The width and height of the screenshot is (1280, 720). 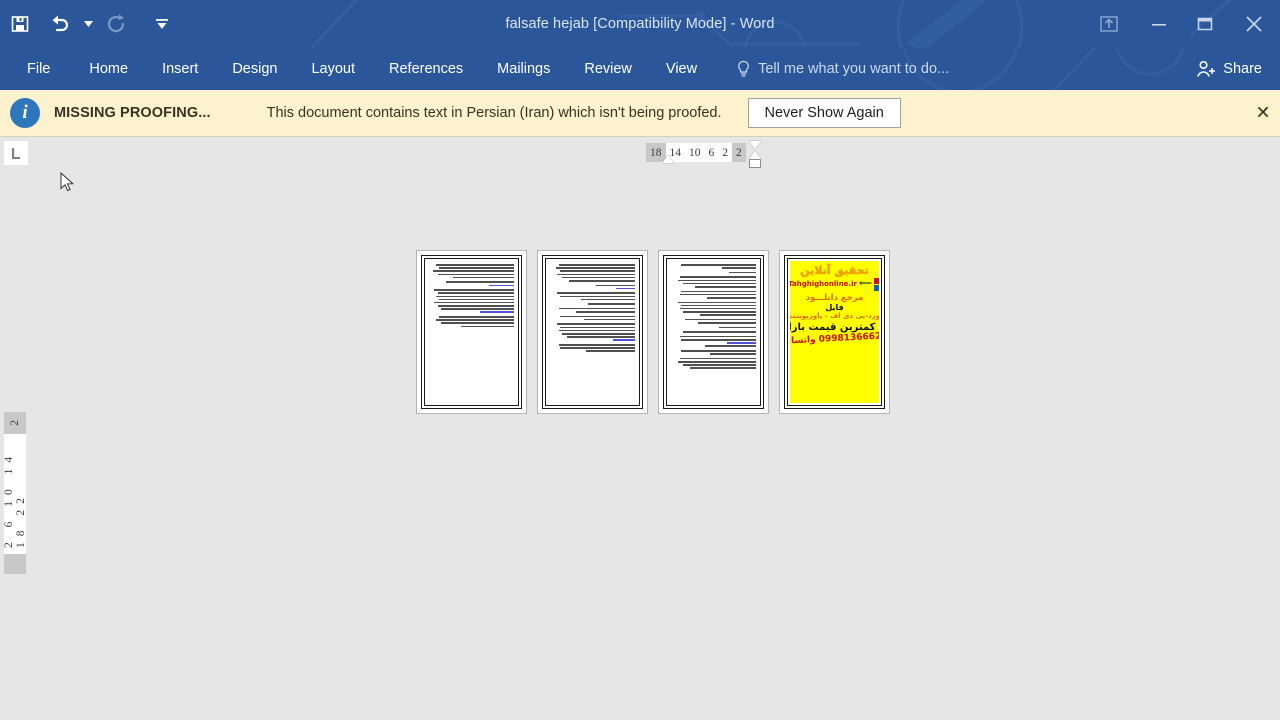 I want to click on undo-dropdown-arrow, so click(x=88, y=24).